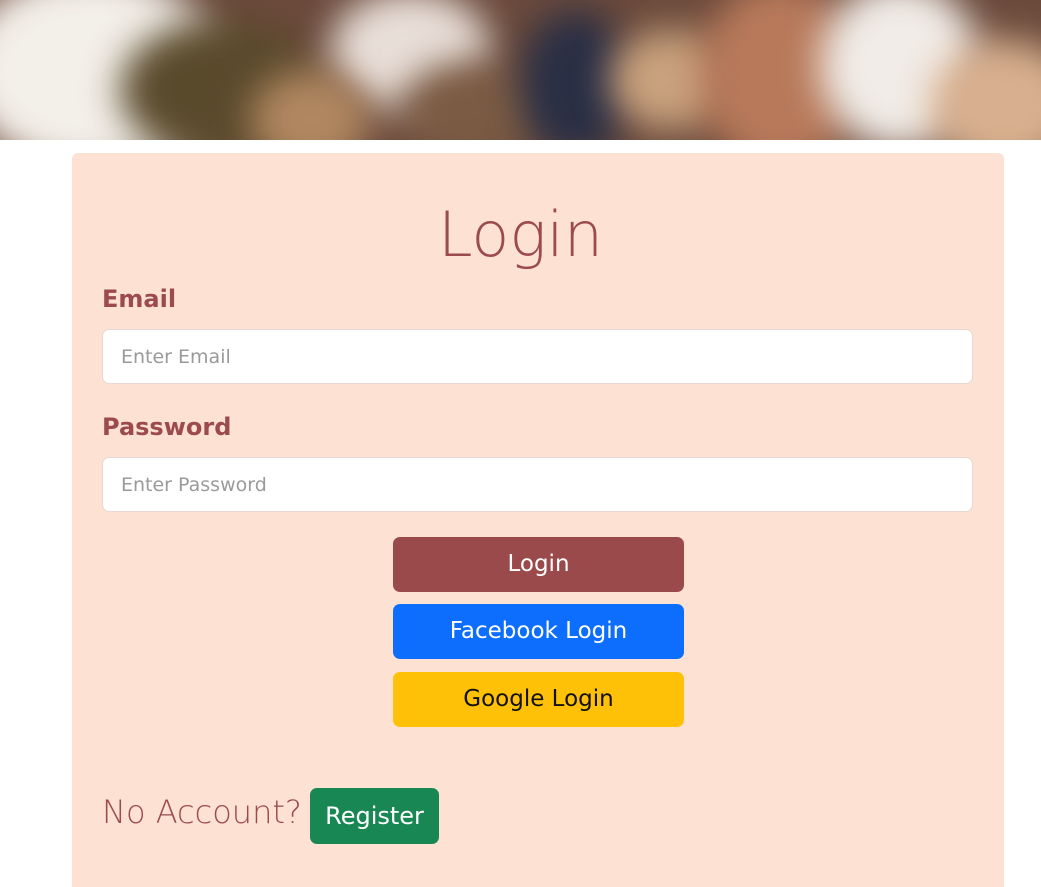  Describe the element at coordinates (167, 427) in the screenshot. I see `password-label: Password` at that location.